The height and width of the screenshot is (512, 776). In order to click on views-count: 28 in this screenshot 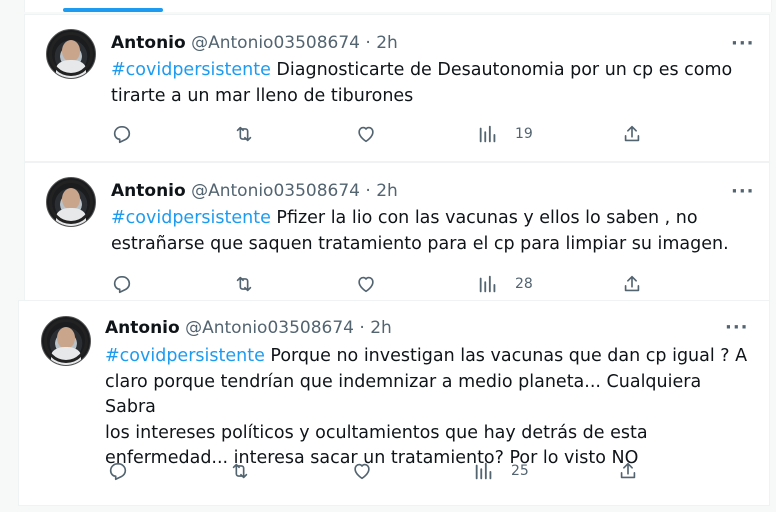, I will do `click(524, 284)`.